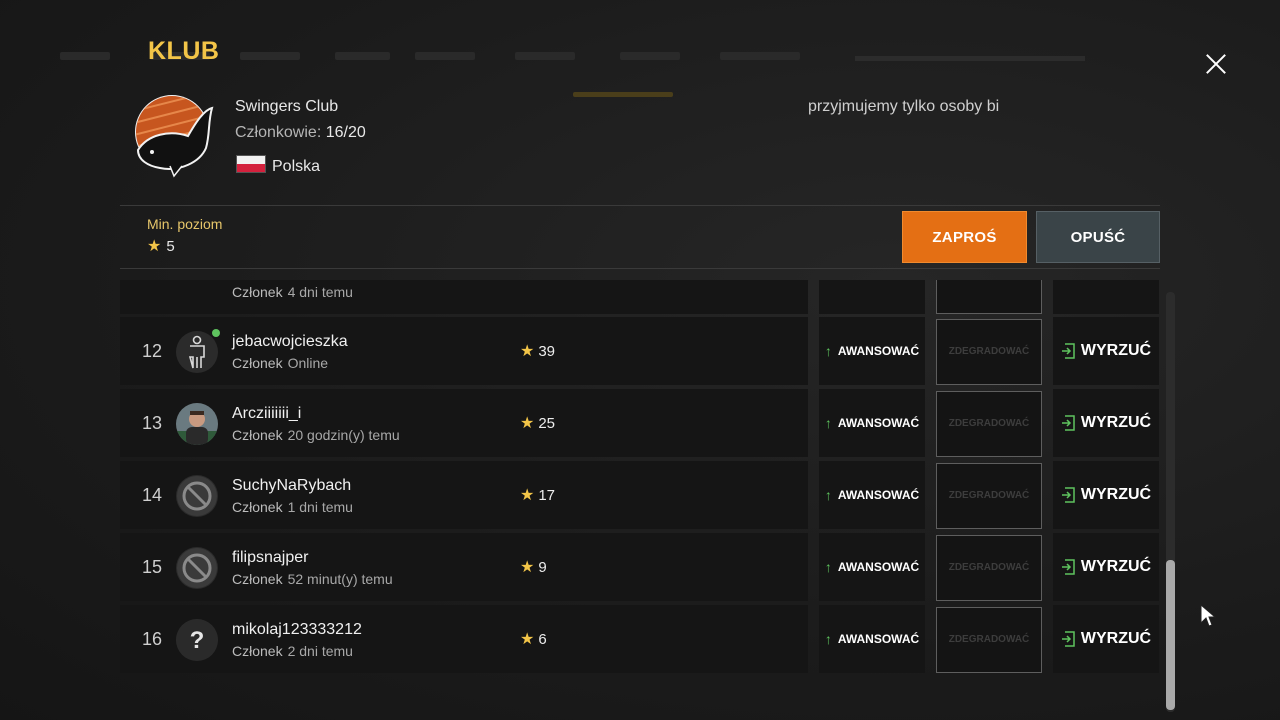 Image resolution: width=1280 pixels, height=720 pixels. Describe the element at coordinates (964, 237) in the screenshot. I see `invite-button: ZAPROŚ` at that location.